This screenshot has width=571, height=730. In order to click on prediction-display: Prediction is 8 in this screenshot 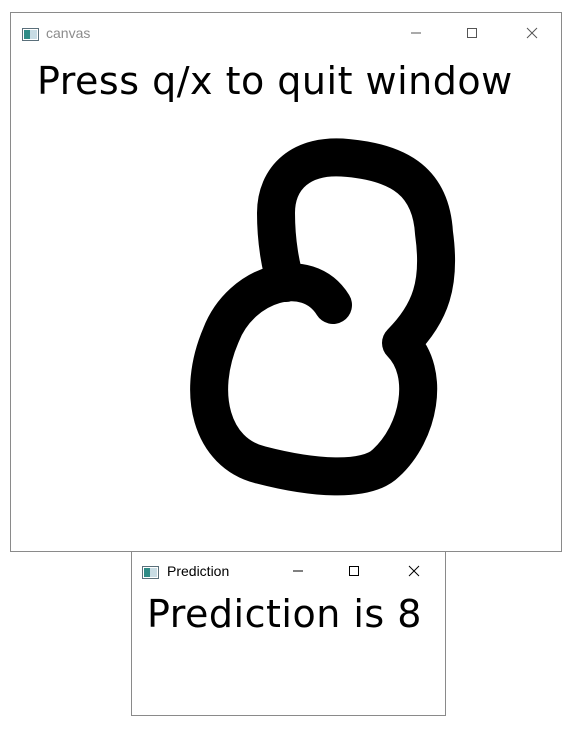, I will do `click(288, 648)`.